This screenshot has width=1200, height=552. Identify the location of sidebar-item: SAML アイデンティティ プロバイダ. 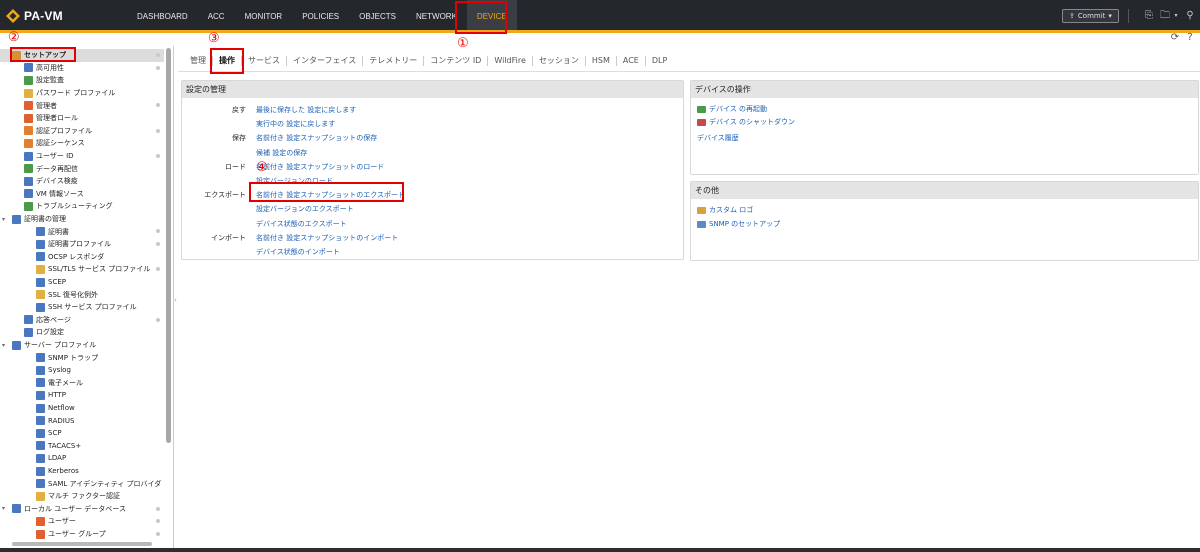
(82, 483).